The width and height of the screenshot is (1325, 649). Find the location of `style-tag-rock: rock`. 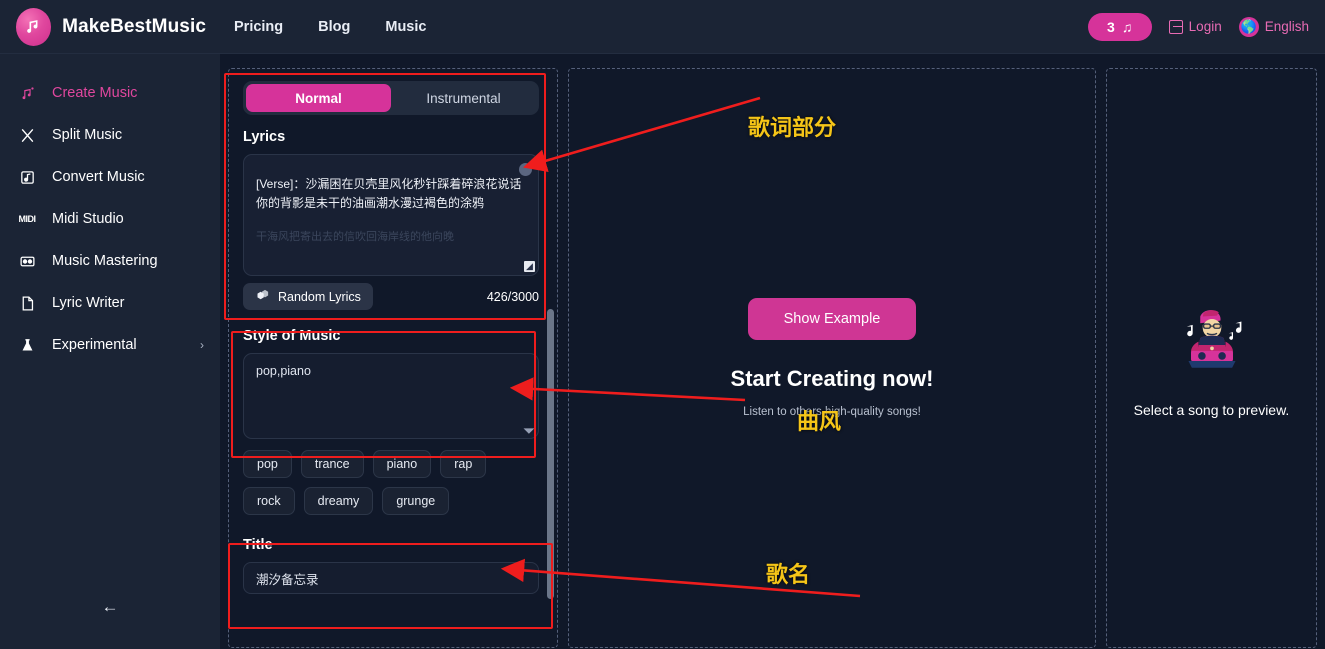

style-tag-rock: rock is located at coordinates (269, 501).